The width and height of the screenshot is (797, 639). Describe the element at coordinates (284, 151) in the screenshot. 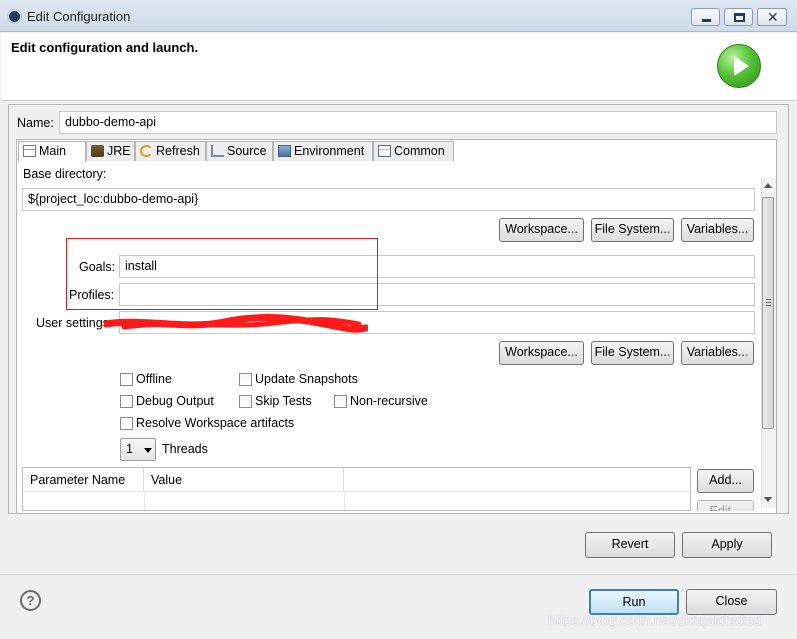

I see `environment-icon` at that location.